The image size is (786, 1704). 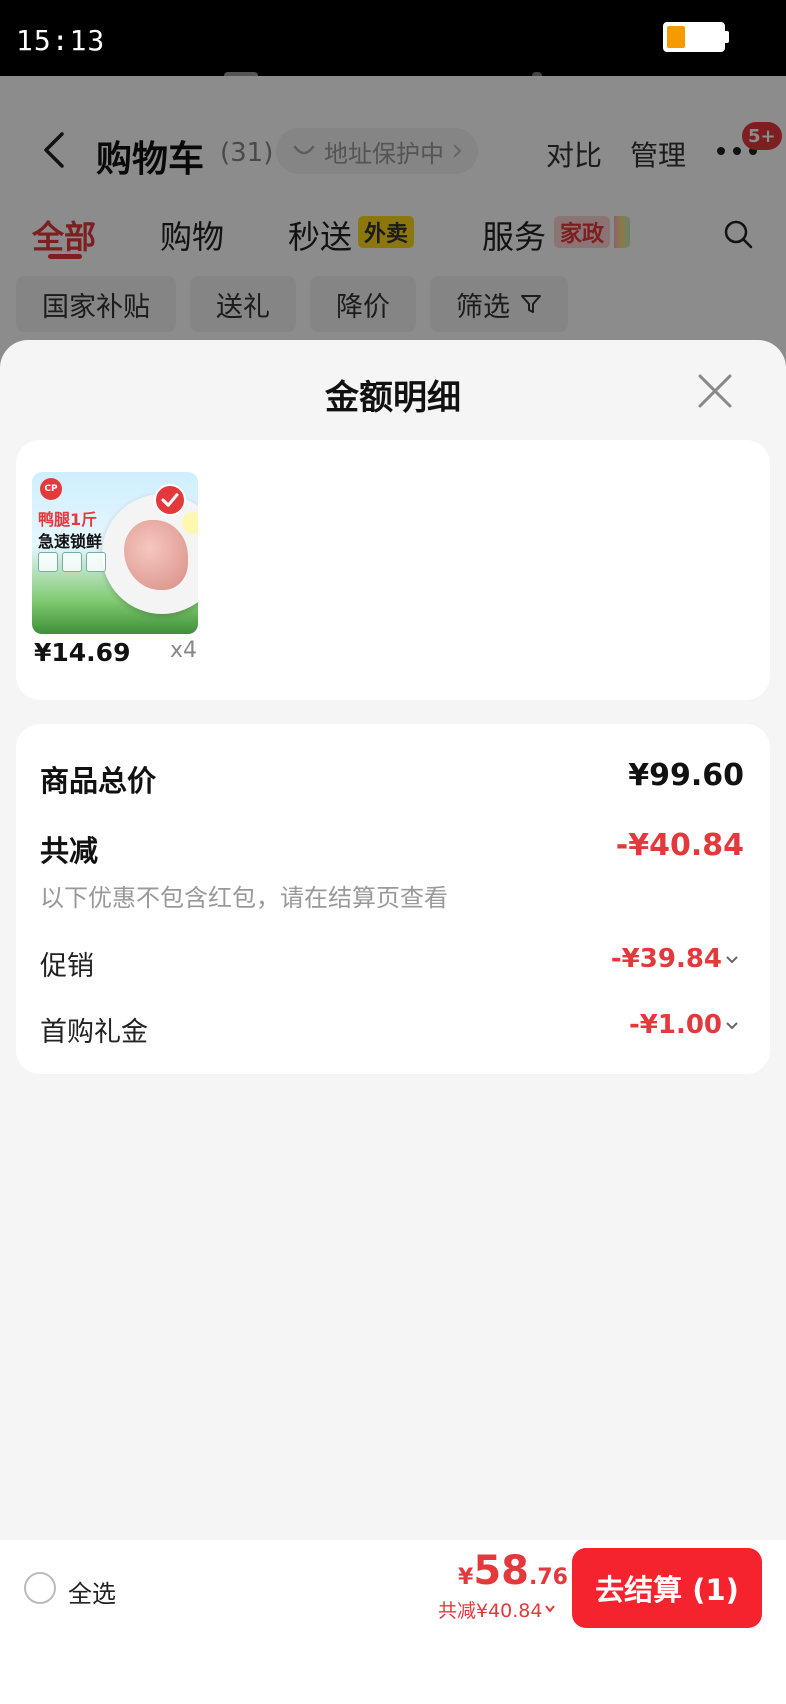 What do you see at coordinates (40, 1588) in the screenshot?
I see `select-all-checkbox` at bounding box center [40, 1588].